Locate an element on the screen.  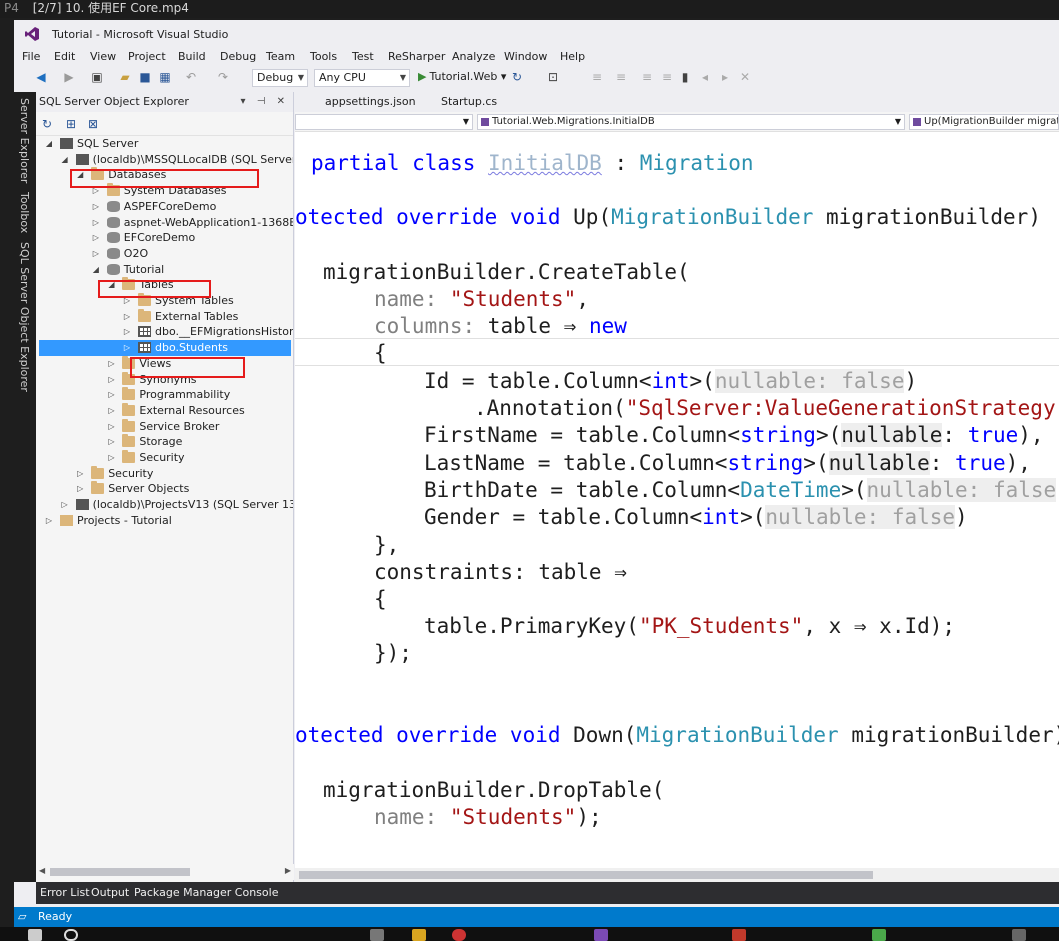
bookmark-icon: ▮ is located at coordinates (685, 77).